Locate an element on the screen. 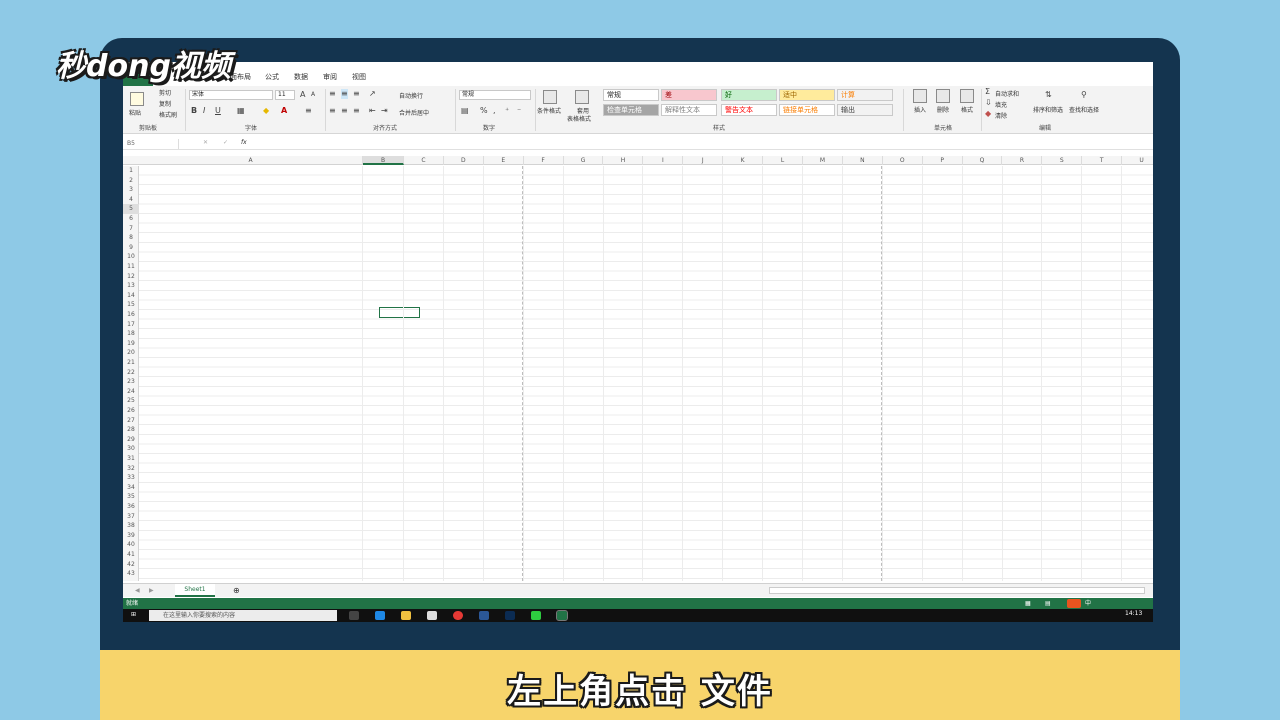  indent-icon: ⇤ is located at coordinates (372, 111).